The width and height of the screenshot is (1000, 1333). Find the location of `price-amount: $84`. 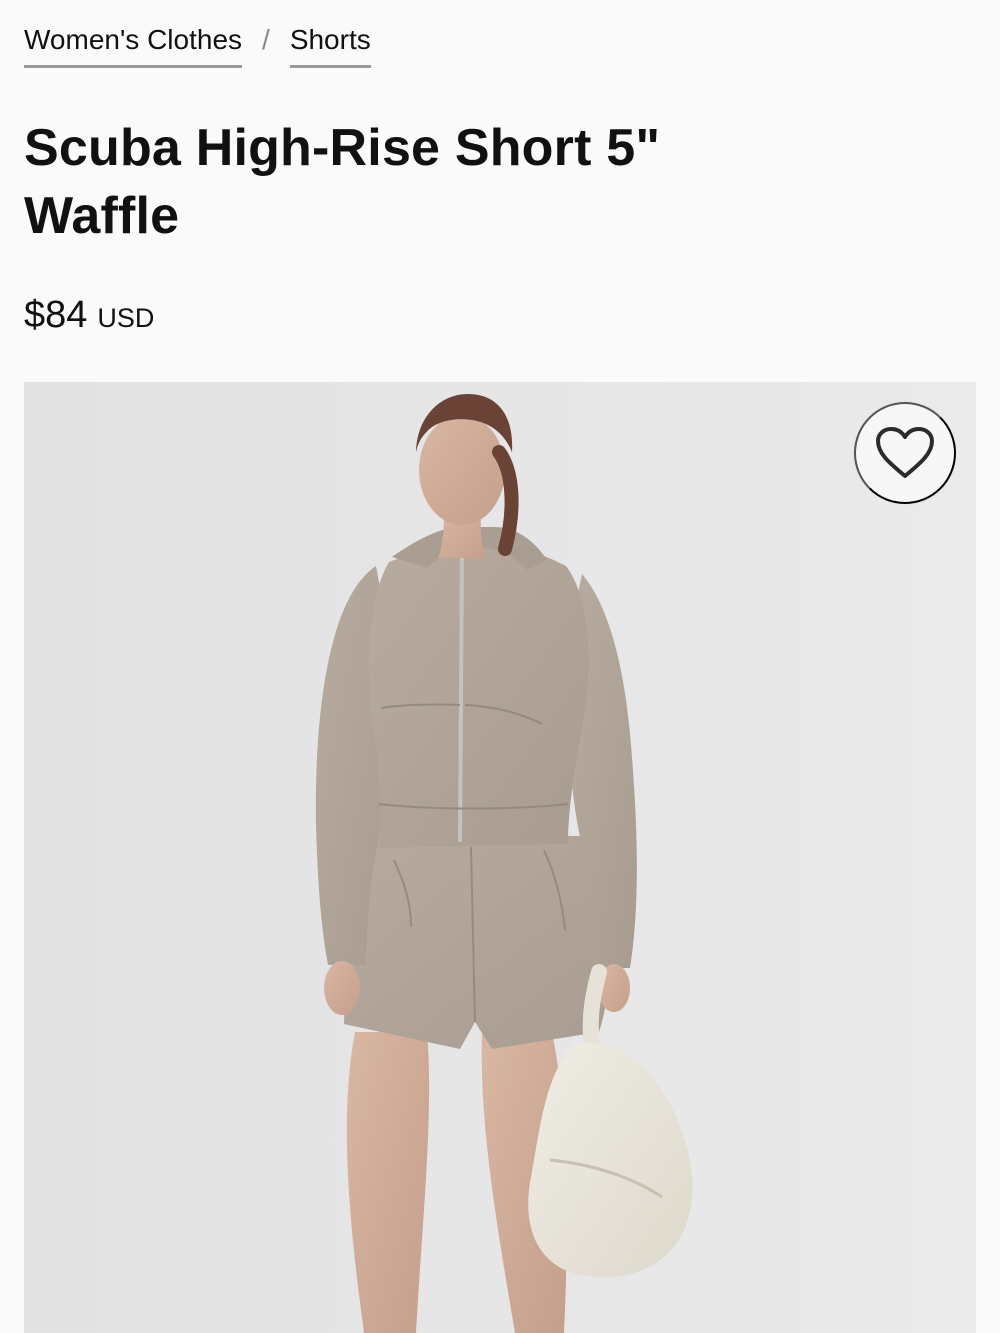

price-amount: $84 is located at coordinates (56, 315).